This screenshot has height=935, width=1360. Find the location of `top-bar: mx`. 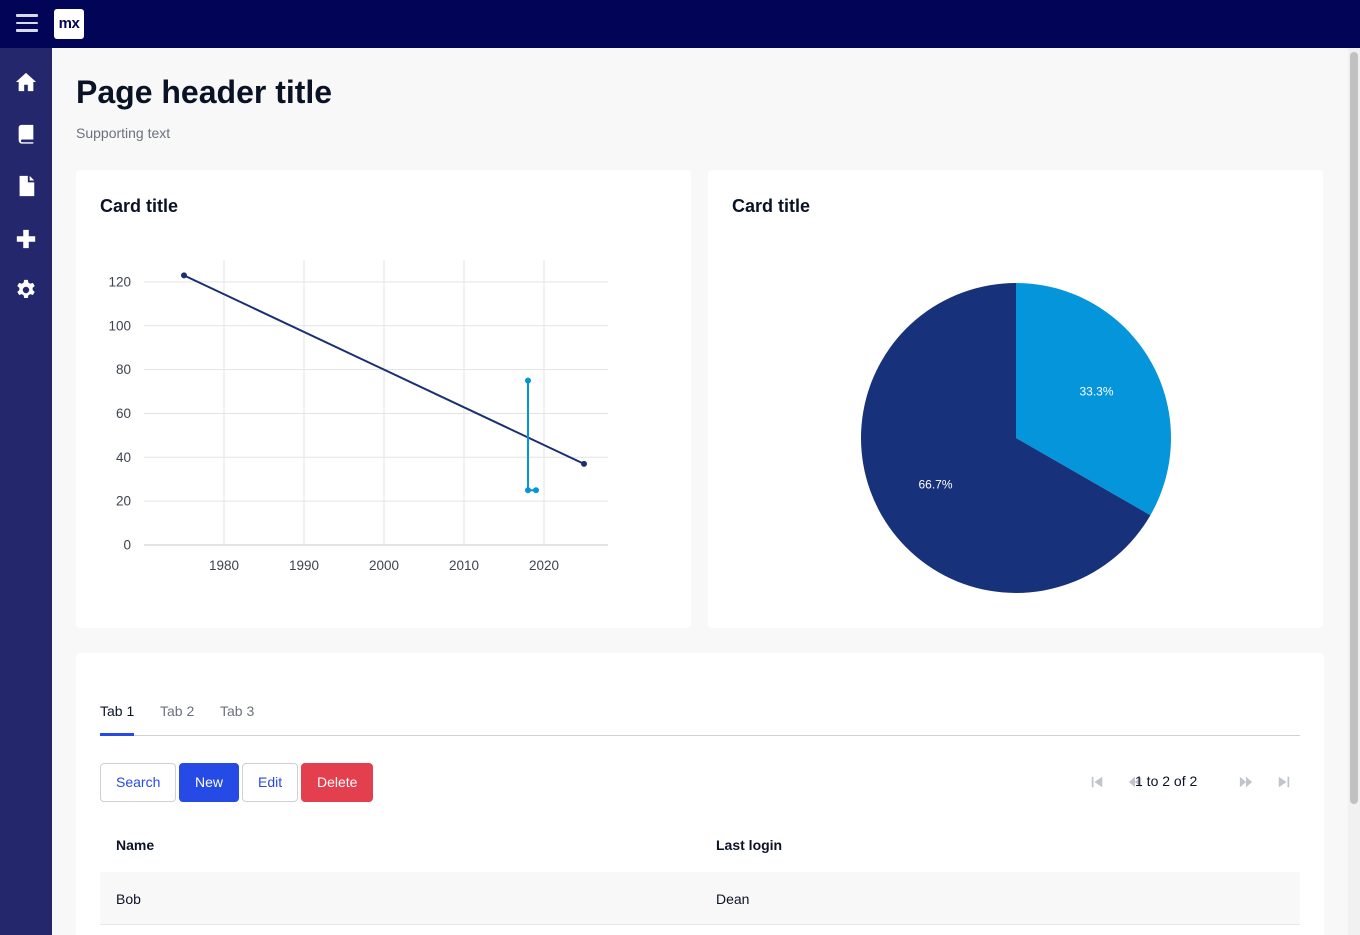

top-bar: mx is located at coordinates (680, 24).